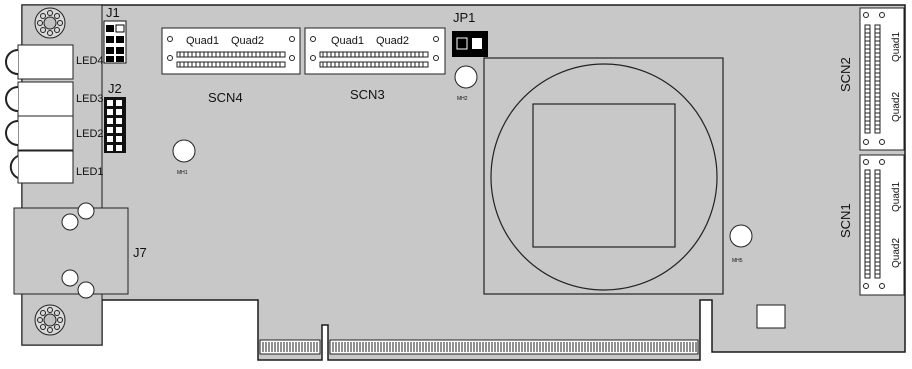 The width and height of the screenshot is (912, 369). I want to click on top-bracket-screw-gear-icon, so click(50, 23).